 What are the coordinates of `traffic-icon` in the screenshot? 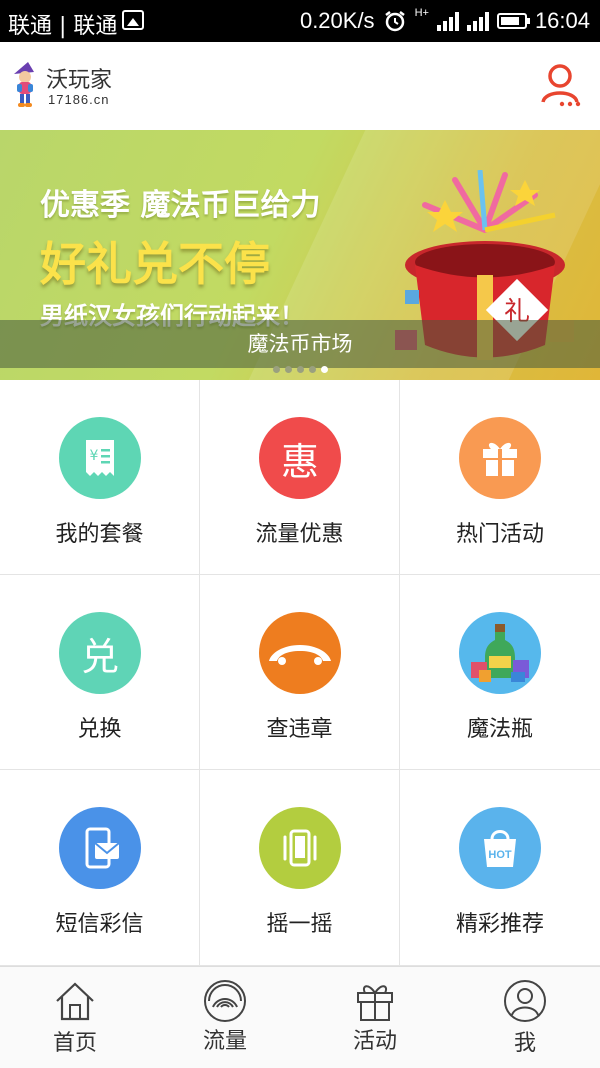 It's located at (225, 1001).